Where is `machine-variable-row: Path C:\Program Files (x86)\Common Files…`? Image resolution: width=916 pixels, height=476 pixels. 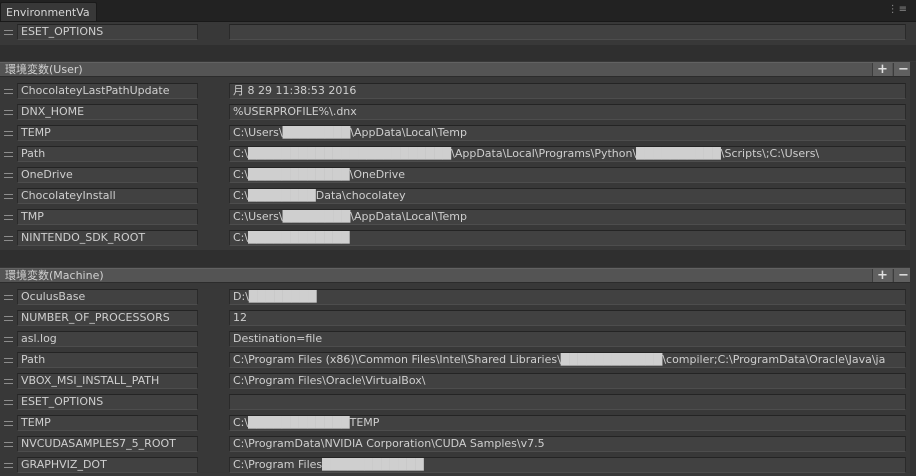 machine-variable-row: Path C:\Program Files (x86)\Common Files… is located at coordinates (458, 360).